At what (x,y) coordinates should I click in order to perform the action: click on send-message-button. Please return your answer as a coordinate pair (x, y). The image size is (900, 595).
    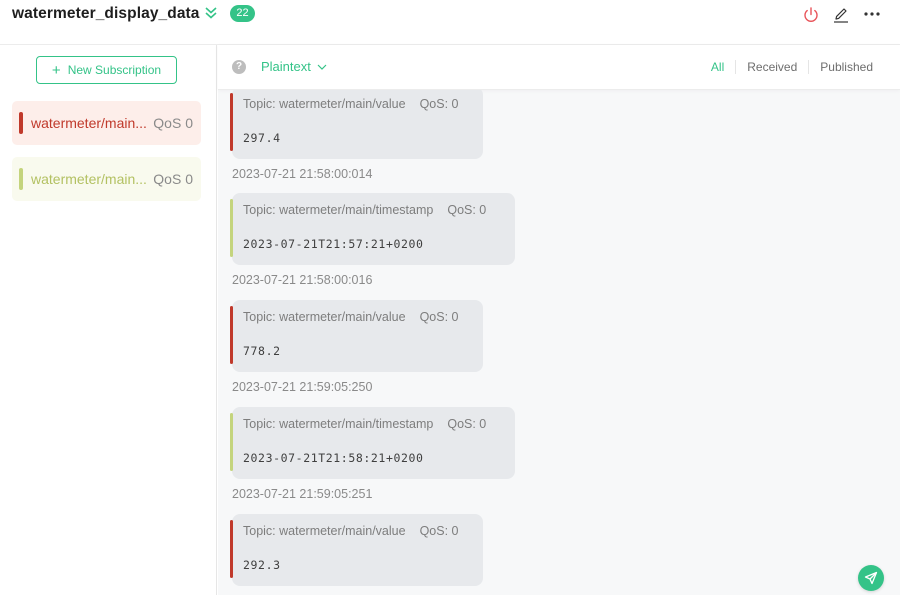
    Looking at the image, I should click on (871, 578).